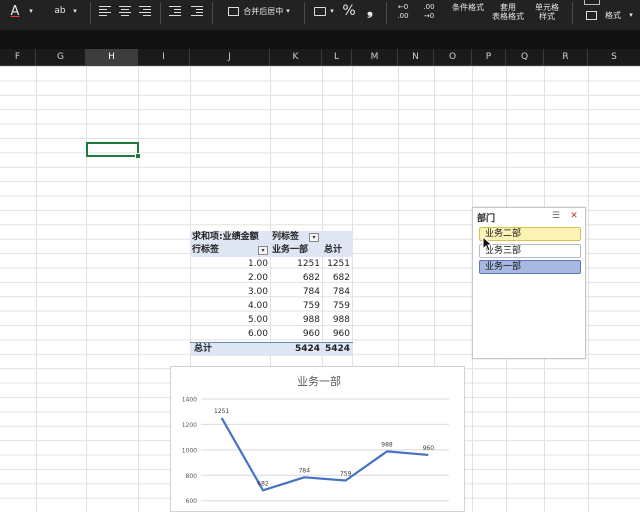 Image resolution: width=640 pixels, height=512 pixels. I want to click on pivot-grand-total-label: 总计, so click(229, 349).